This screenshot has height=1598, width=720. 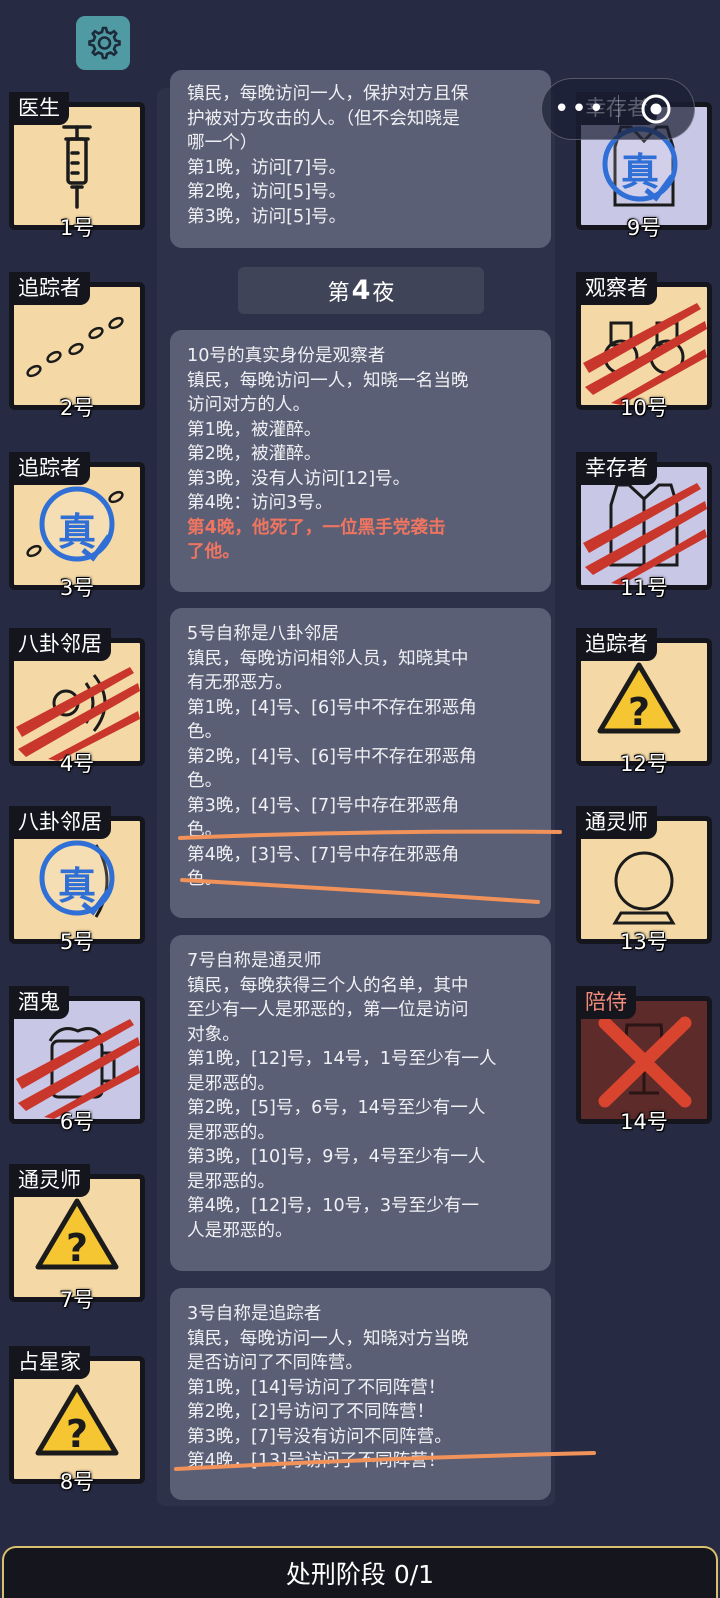 I want to click on player-number: 14号, so click(x=644, y=1122).